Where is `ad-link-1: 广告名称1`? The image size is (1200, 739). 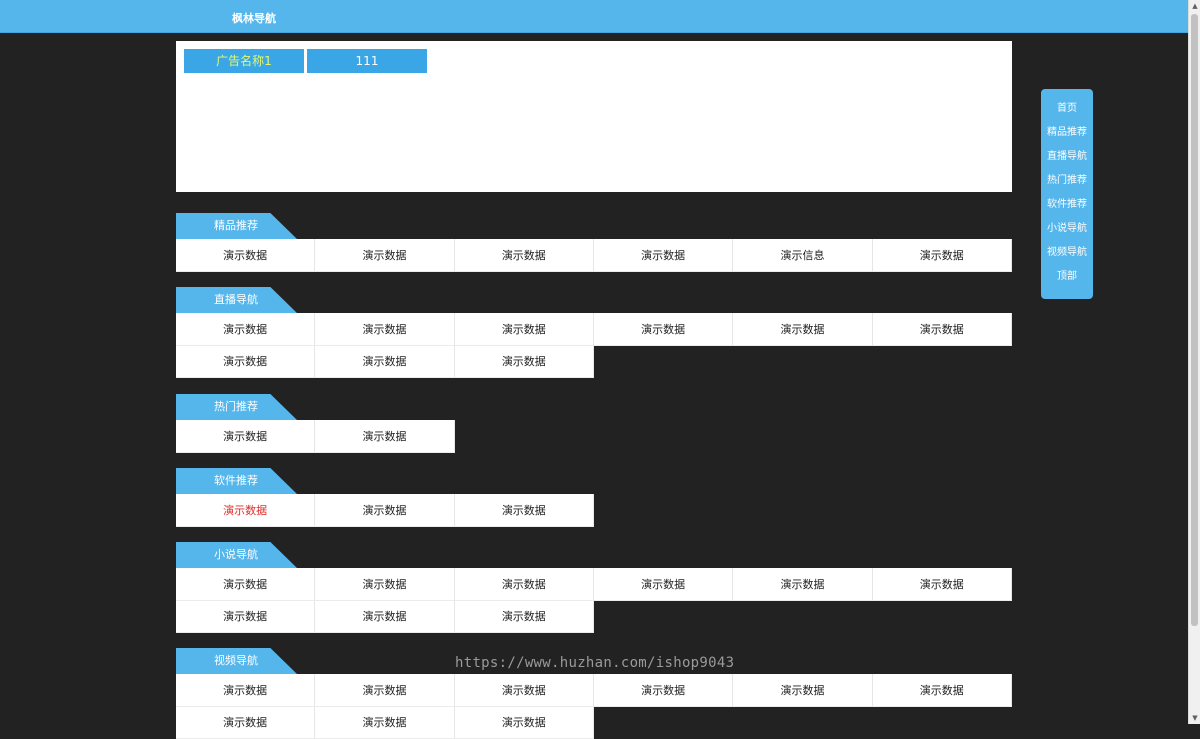 ad-link-1: 广告名称1 is located at coordinates (244, 61).